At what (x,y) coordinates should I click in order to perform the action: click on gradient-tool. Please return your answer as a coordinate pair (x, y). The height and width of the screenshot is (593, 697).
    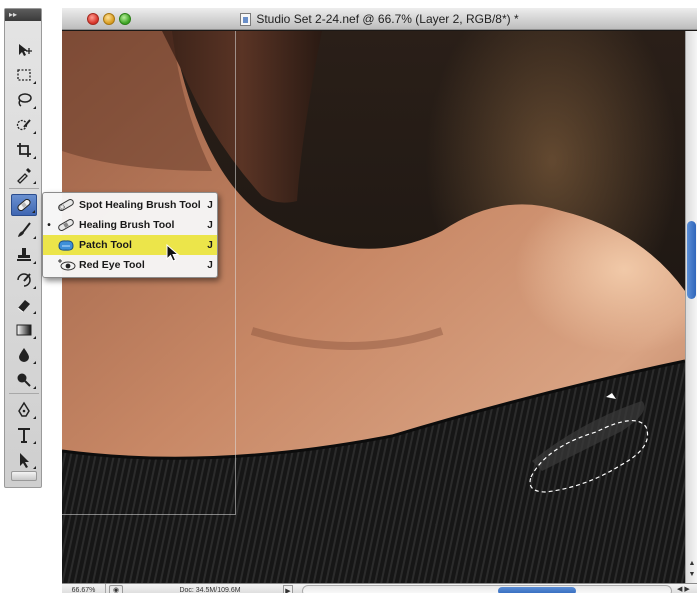
    Looking at the image, I should click on (24, 330).